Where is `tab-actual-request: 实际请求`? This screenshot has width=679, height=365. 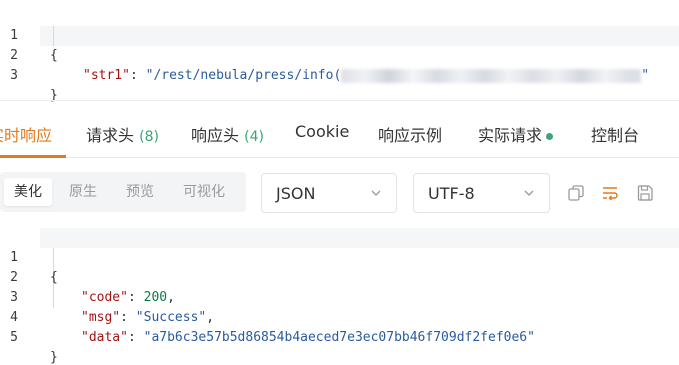
tab-actual-request: 实际请求 is located at coordinates (516, 134).